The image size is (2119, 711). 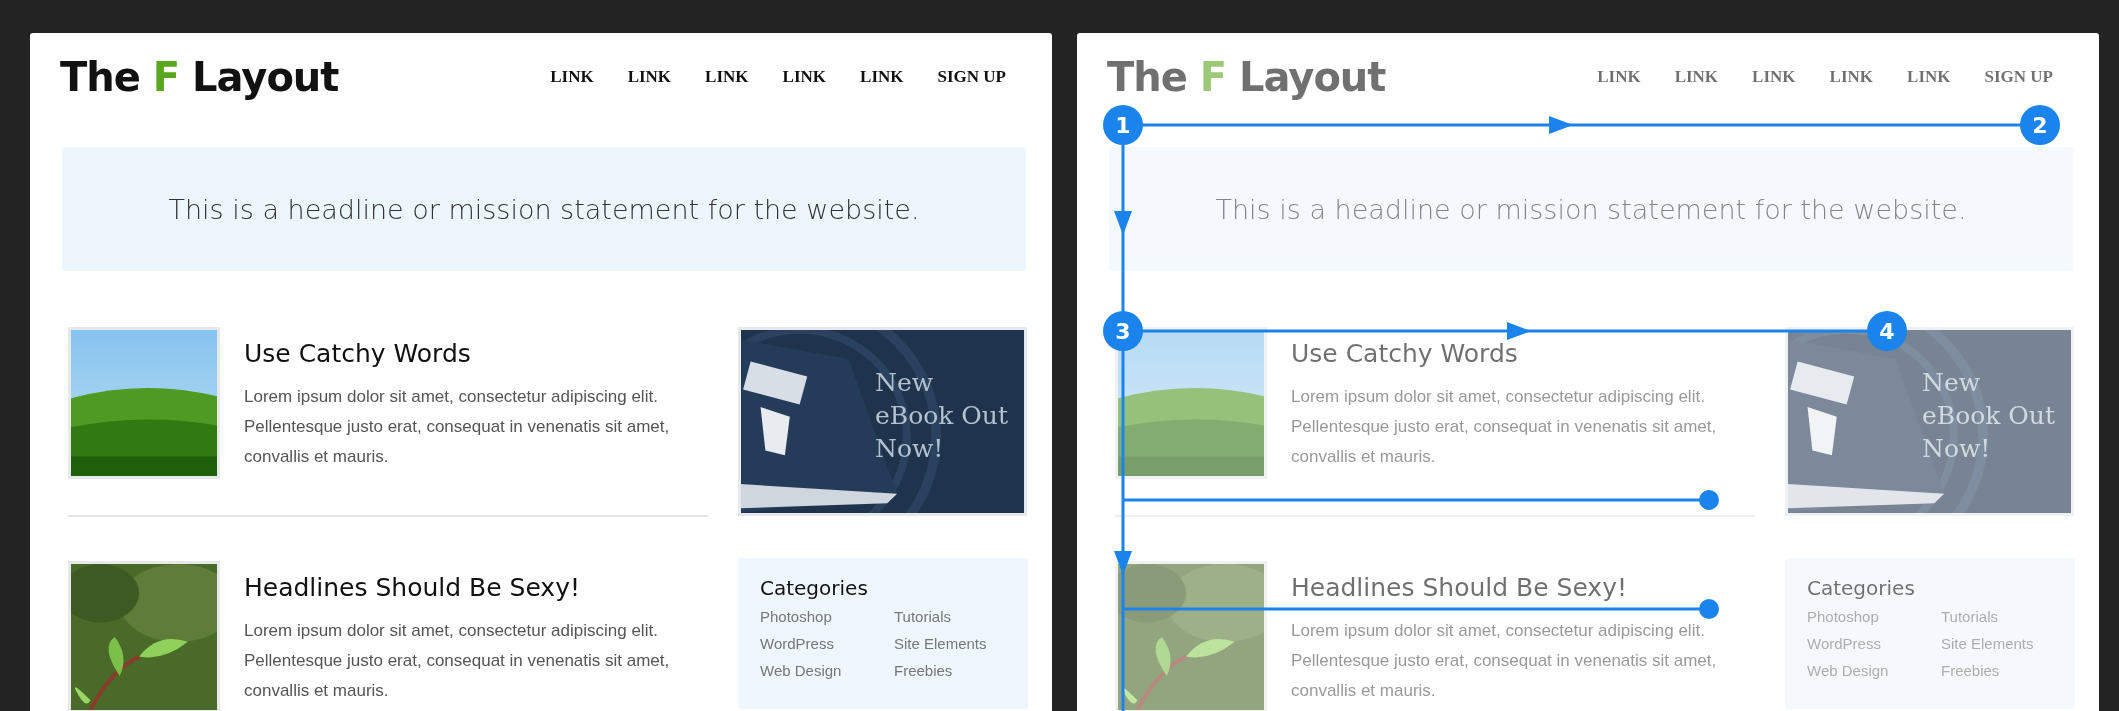 I want to click on category-link: Tutorials, so click(x=950, y=616).